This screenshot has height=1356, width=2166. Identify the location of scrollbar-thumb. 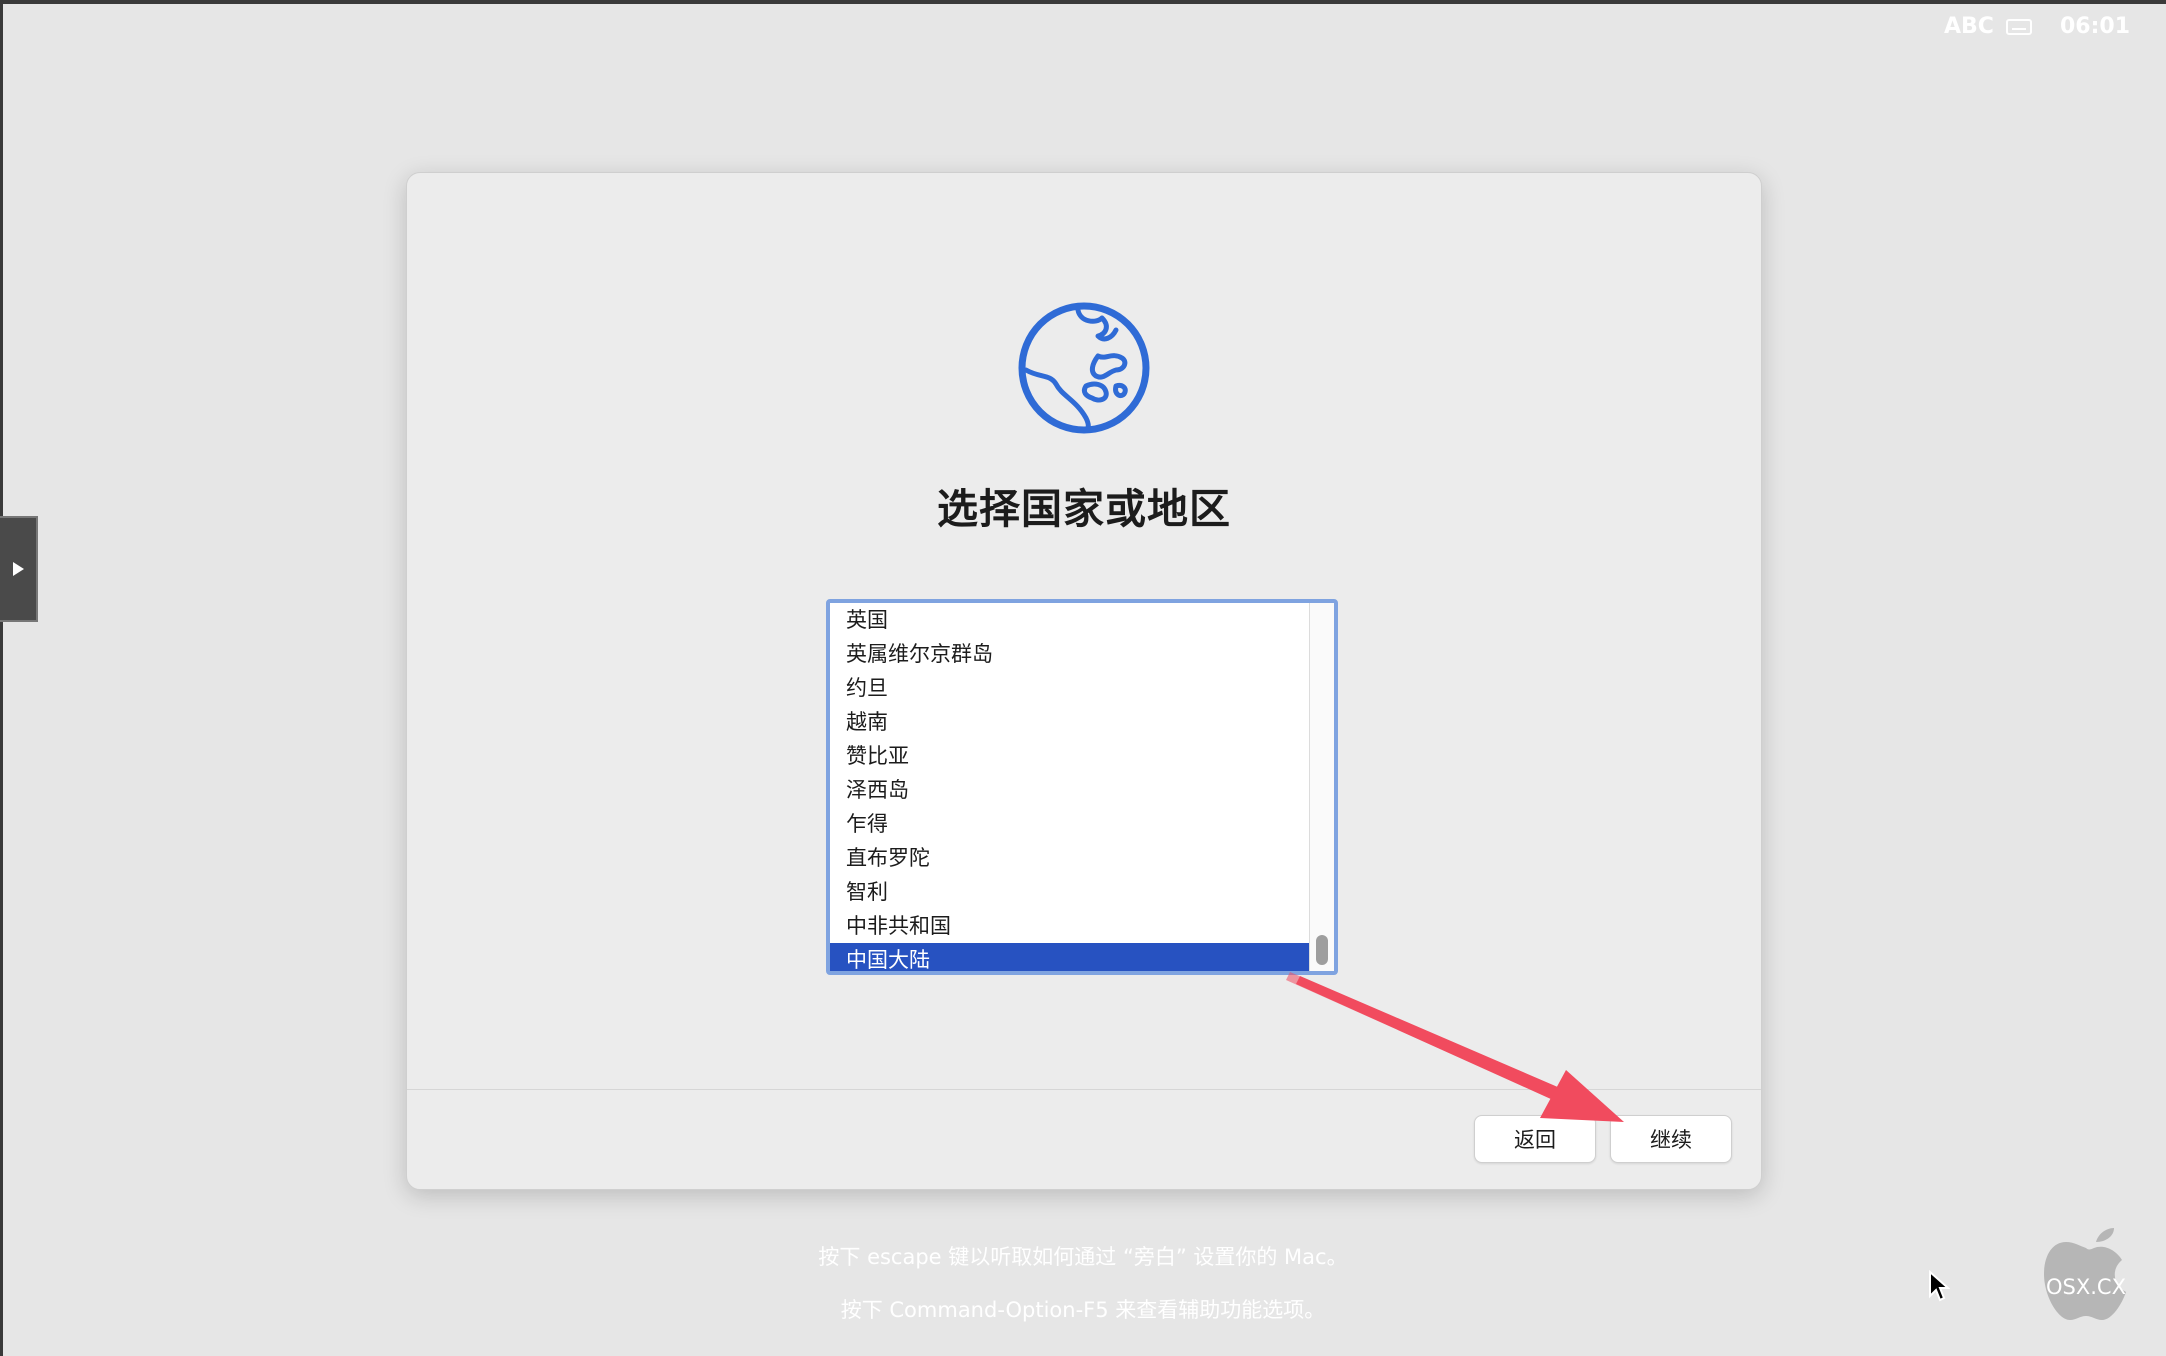
(1322, 950).